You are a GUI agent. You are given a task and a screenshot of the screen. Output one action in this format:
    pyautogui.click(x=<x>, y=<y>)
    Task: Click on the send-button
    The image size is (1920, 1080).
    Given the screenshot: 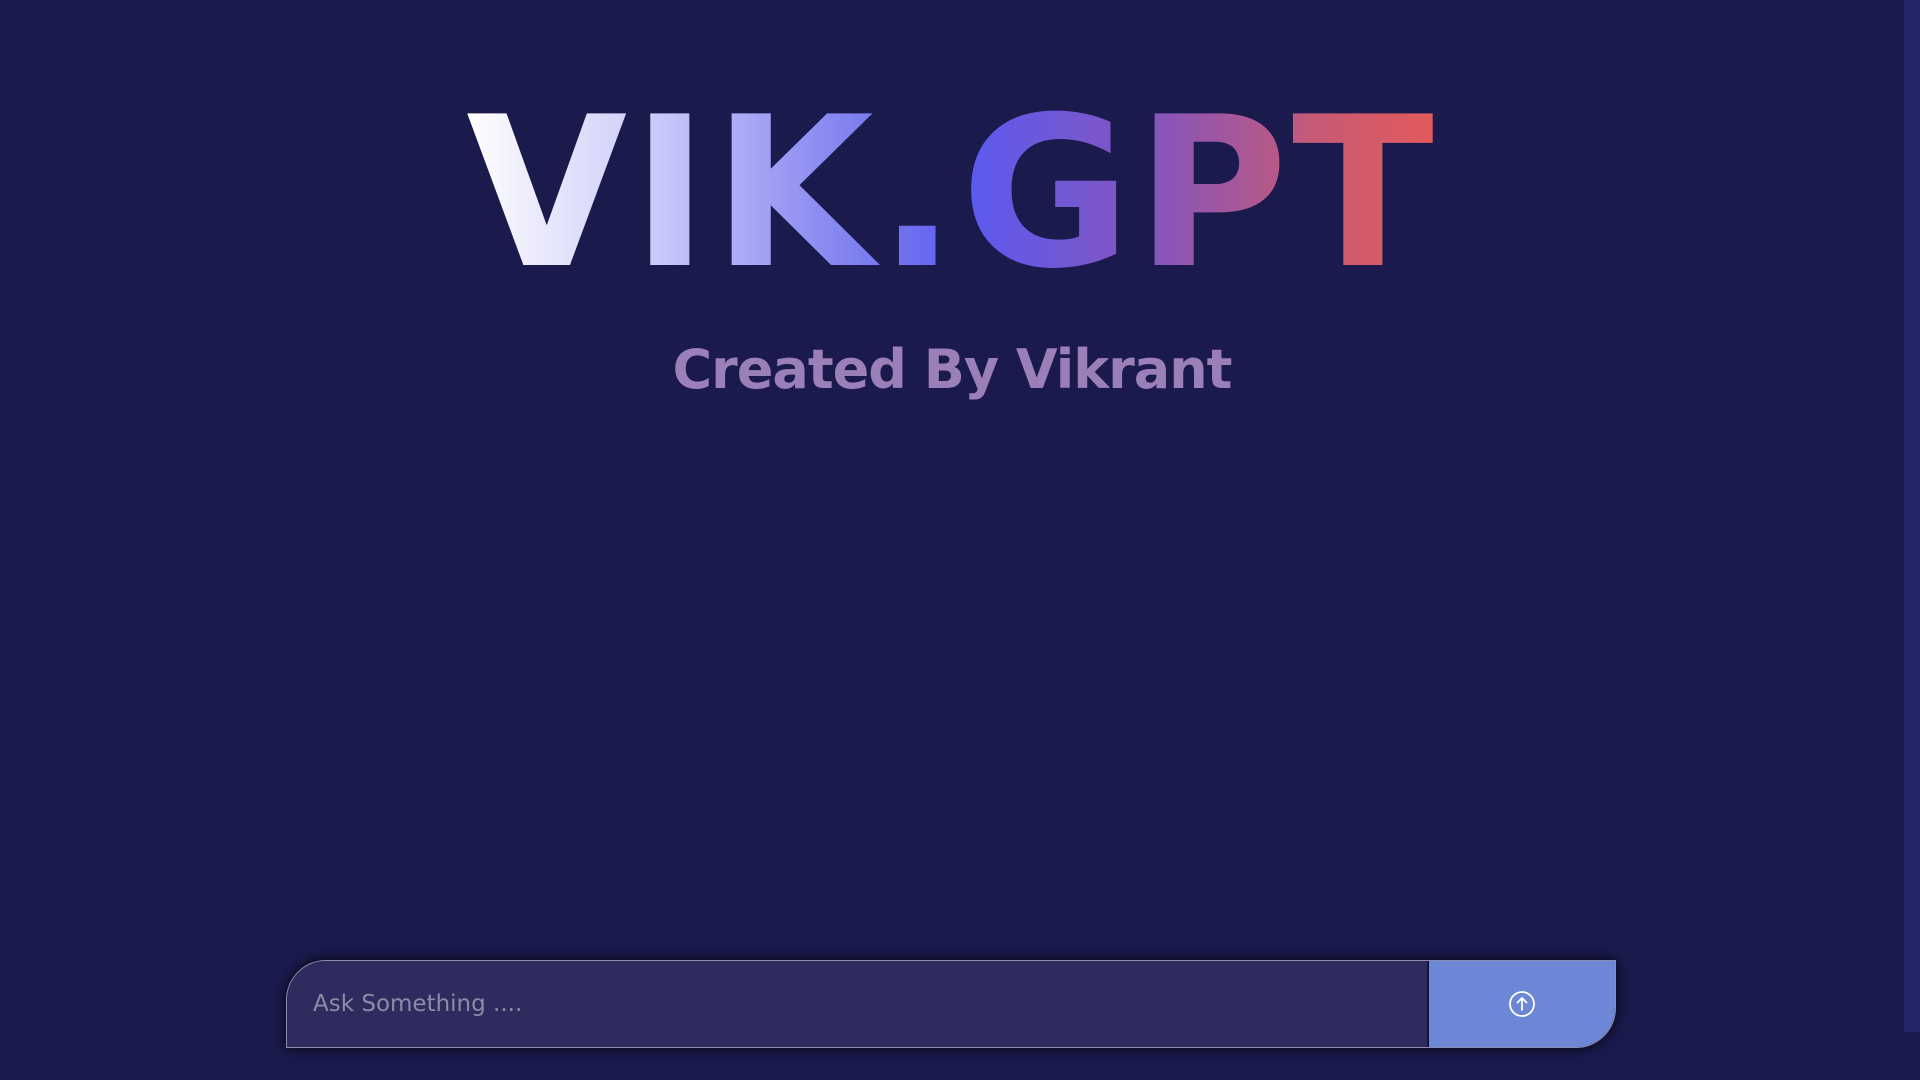 What is the action you would take?
    pyautogui.click(x=1521, y=1004)
    